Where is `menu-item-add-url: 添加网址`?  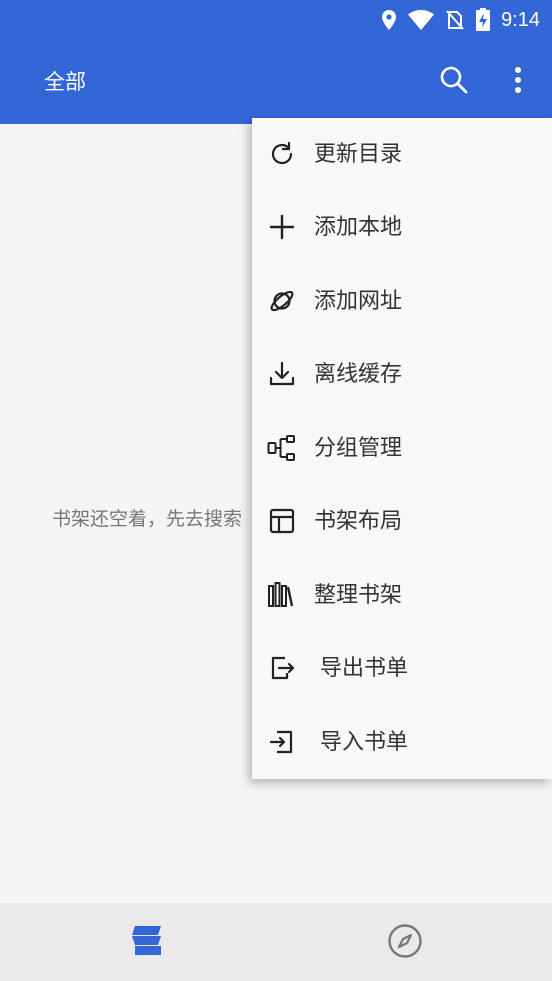
menu-item-add-url: 添加网址 is located at coordinates (402, 301).